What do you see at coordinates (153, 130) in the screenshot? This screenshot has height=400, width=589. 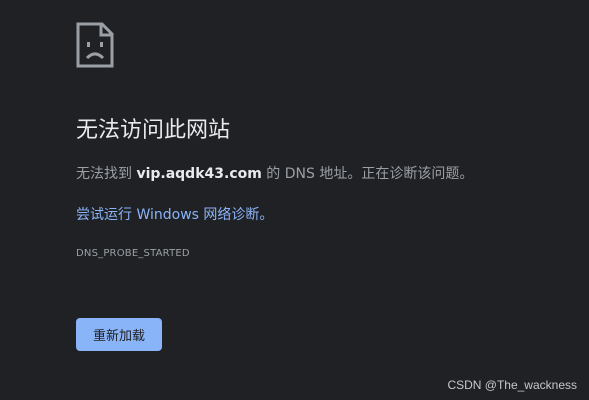 I see `page-title: 无法访问此网站` at bounding box center [153, 130].